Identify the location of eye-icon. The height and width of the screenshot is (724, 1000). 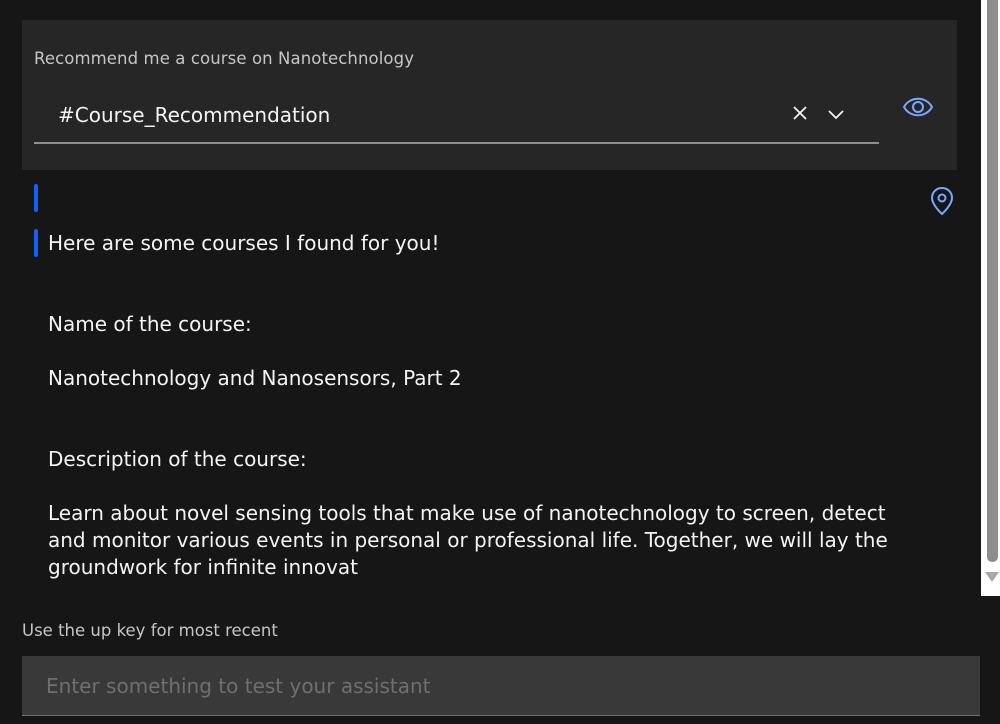
(918, 107).